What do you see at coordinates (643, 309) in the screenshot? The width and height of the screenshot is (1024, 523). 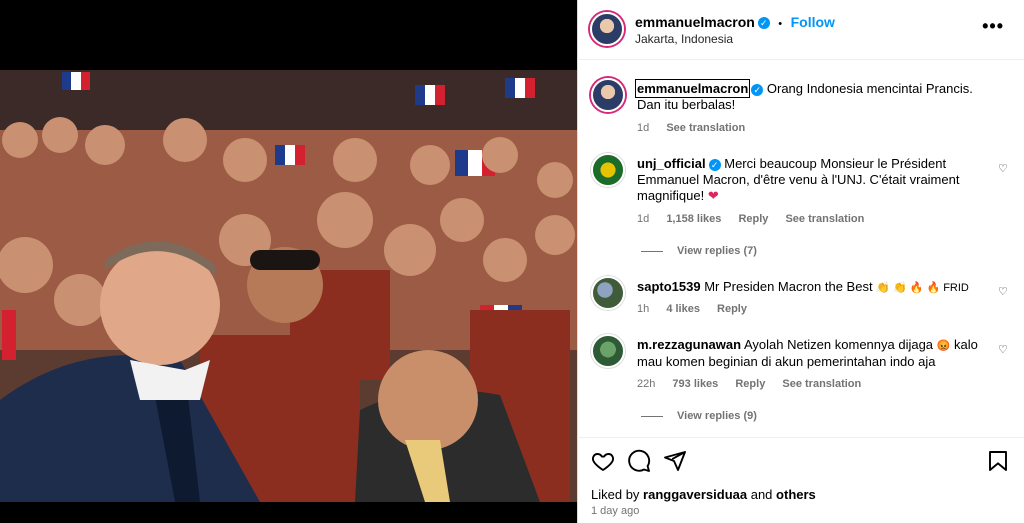 I see `comment-time: 1h` at bounding box center [643, 309].